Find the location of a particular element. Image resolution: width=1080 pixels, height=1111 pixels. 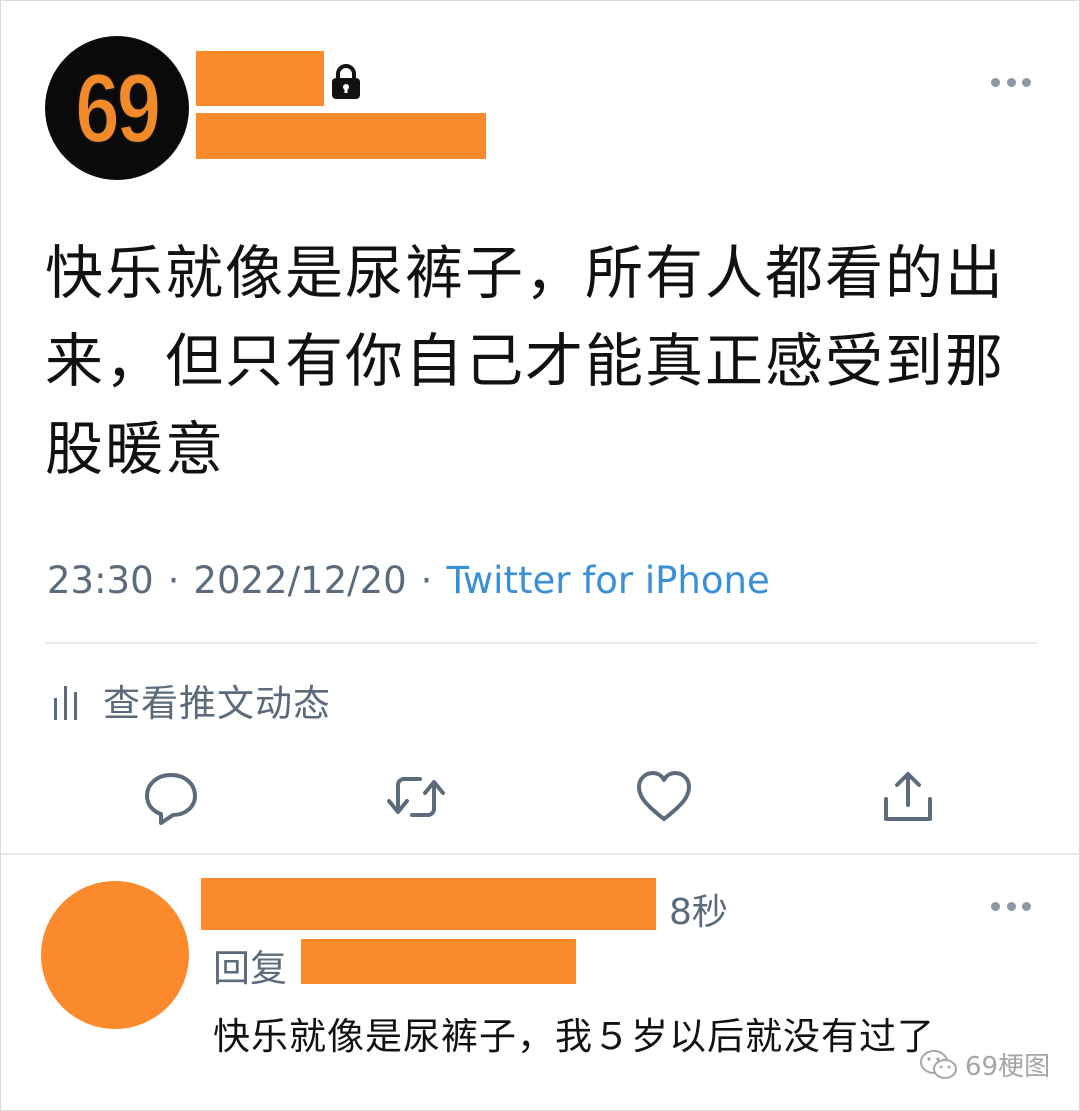

heart-icon is located at coordinates (664, 797).